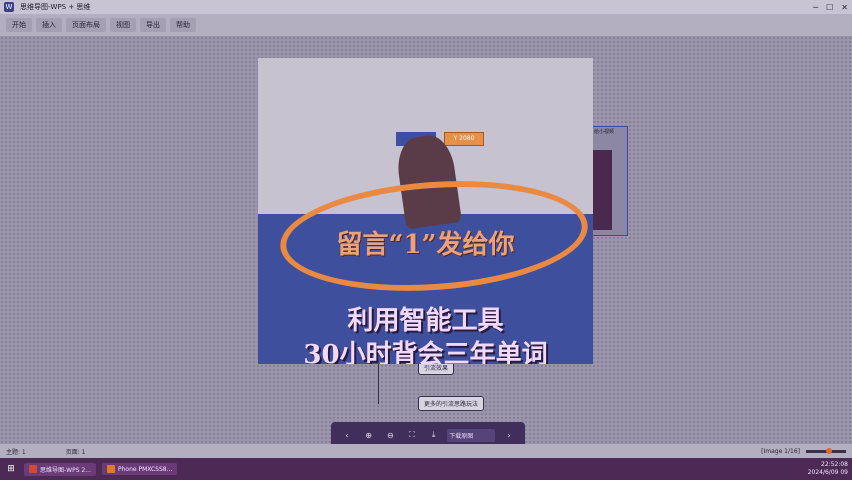  Describe the element at coordinates (434, 435) in the screenshot. I see `save-icon: ⤓` at that location.